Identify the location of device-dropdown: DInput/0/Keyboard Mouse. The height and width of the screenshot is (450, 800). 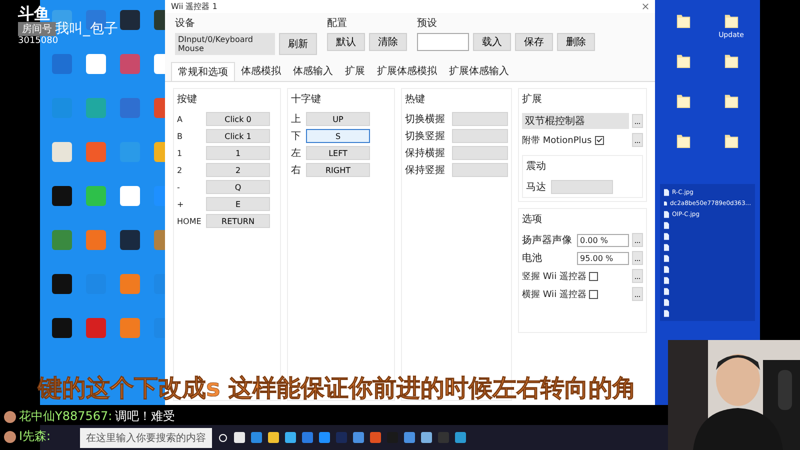
(225, 44).